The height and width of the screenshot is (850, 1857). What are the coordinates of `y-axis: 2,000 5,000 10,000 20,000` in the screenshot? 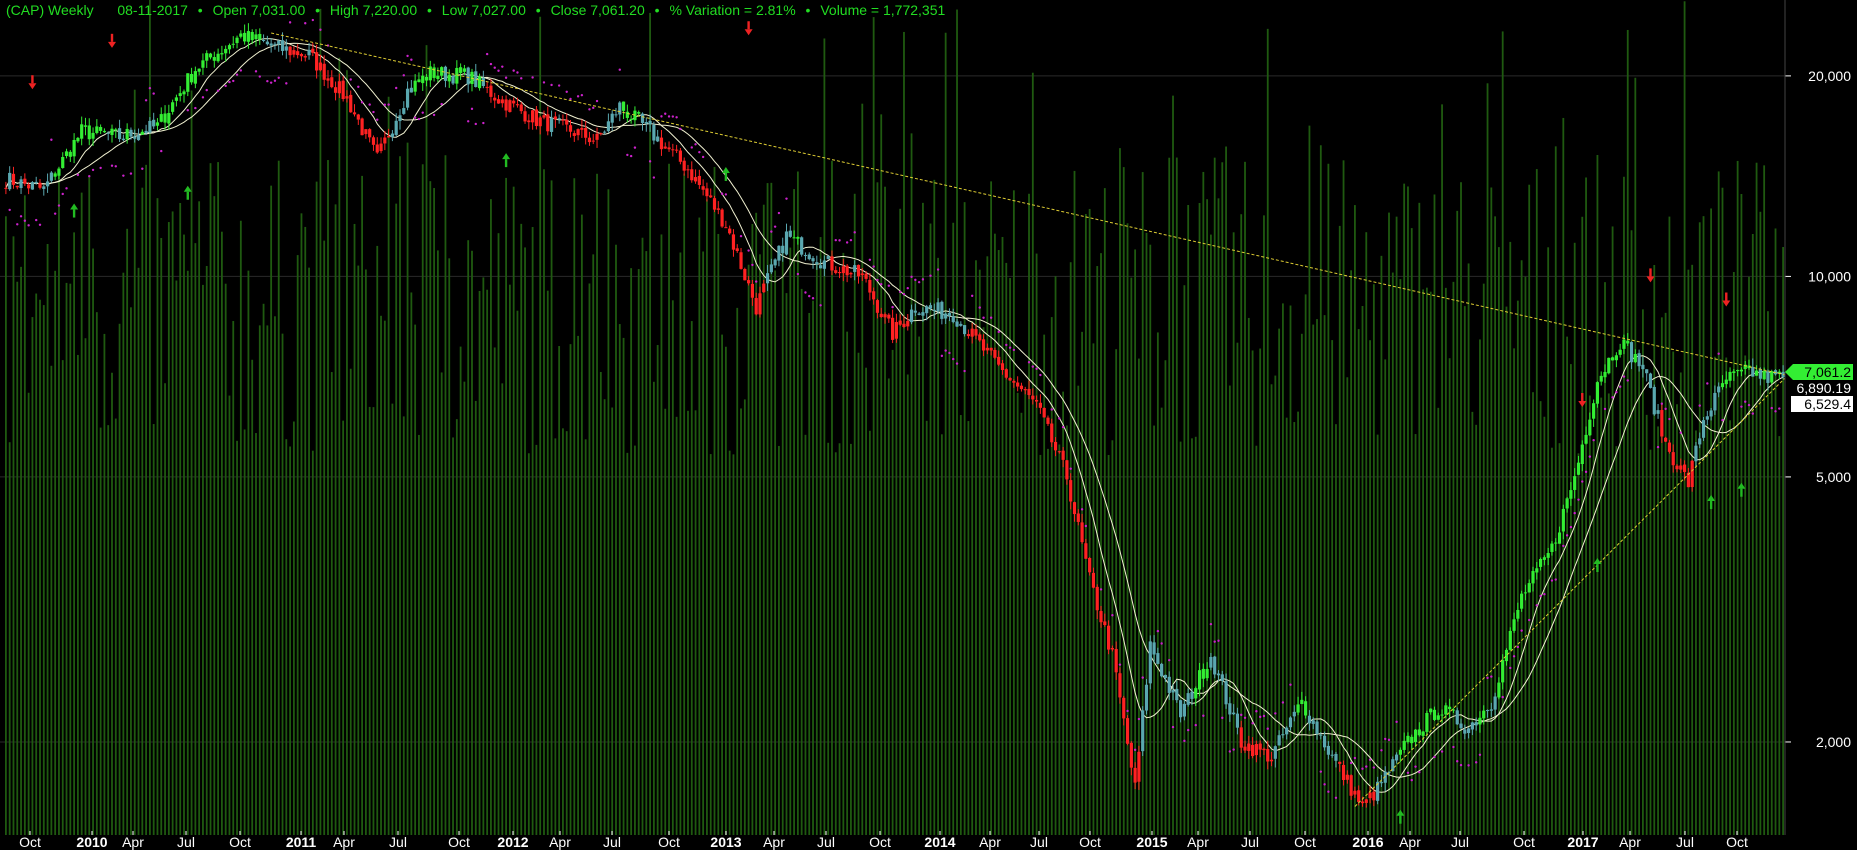 It's located at (1817, 417).